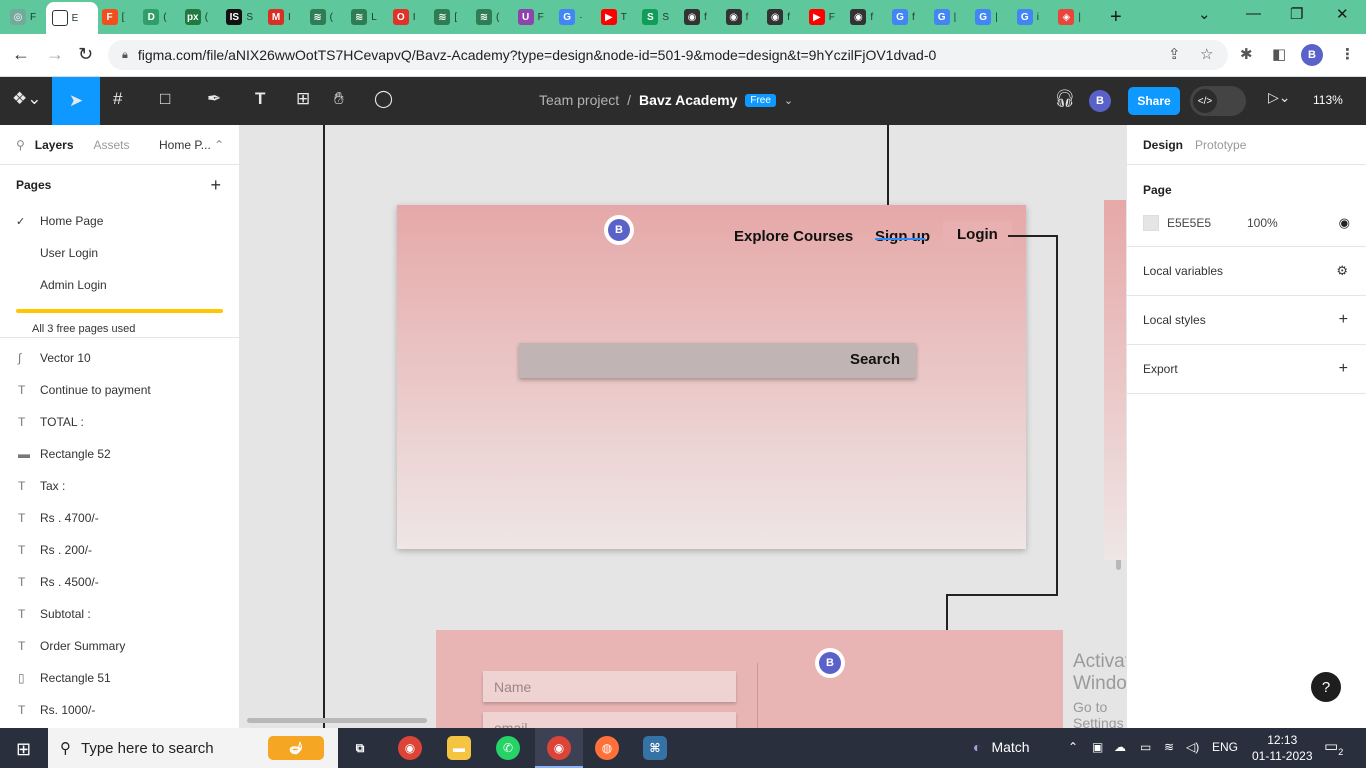 Image resolution: width=1366 pixels, height=768 pixels. I want to click on page-item: ✓ Home Page, so click(119, 221).